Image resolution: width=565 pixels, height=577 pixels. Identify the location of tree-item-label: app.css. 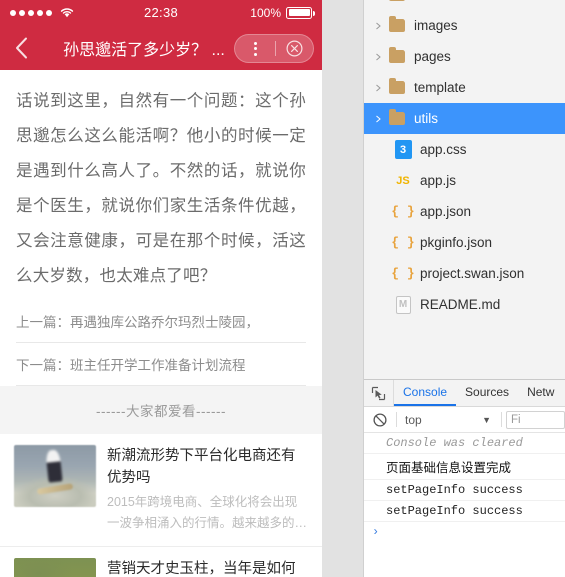
(443, 149).